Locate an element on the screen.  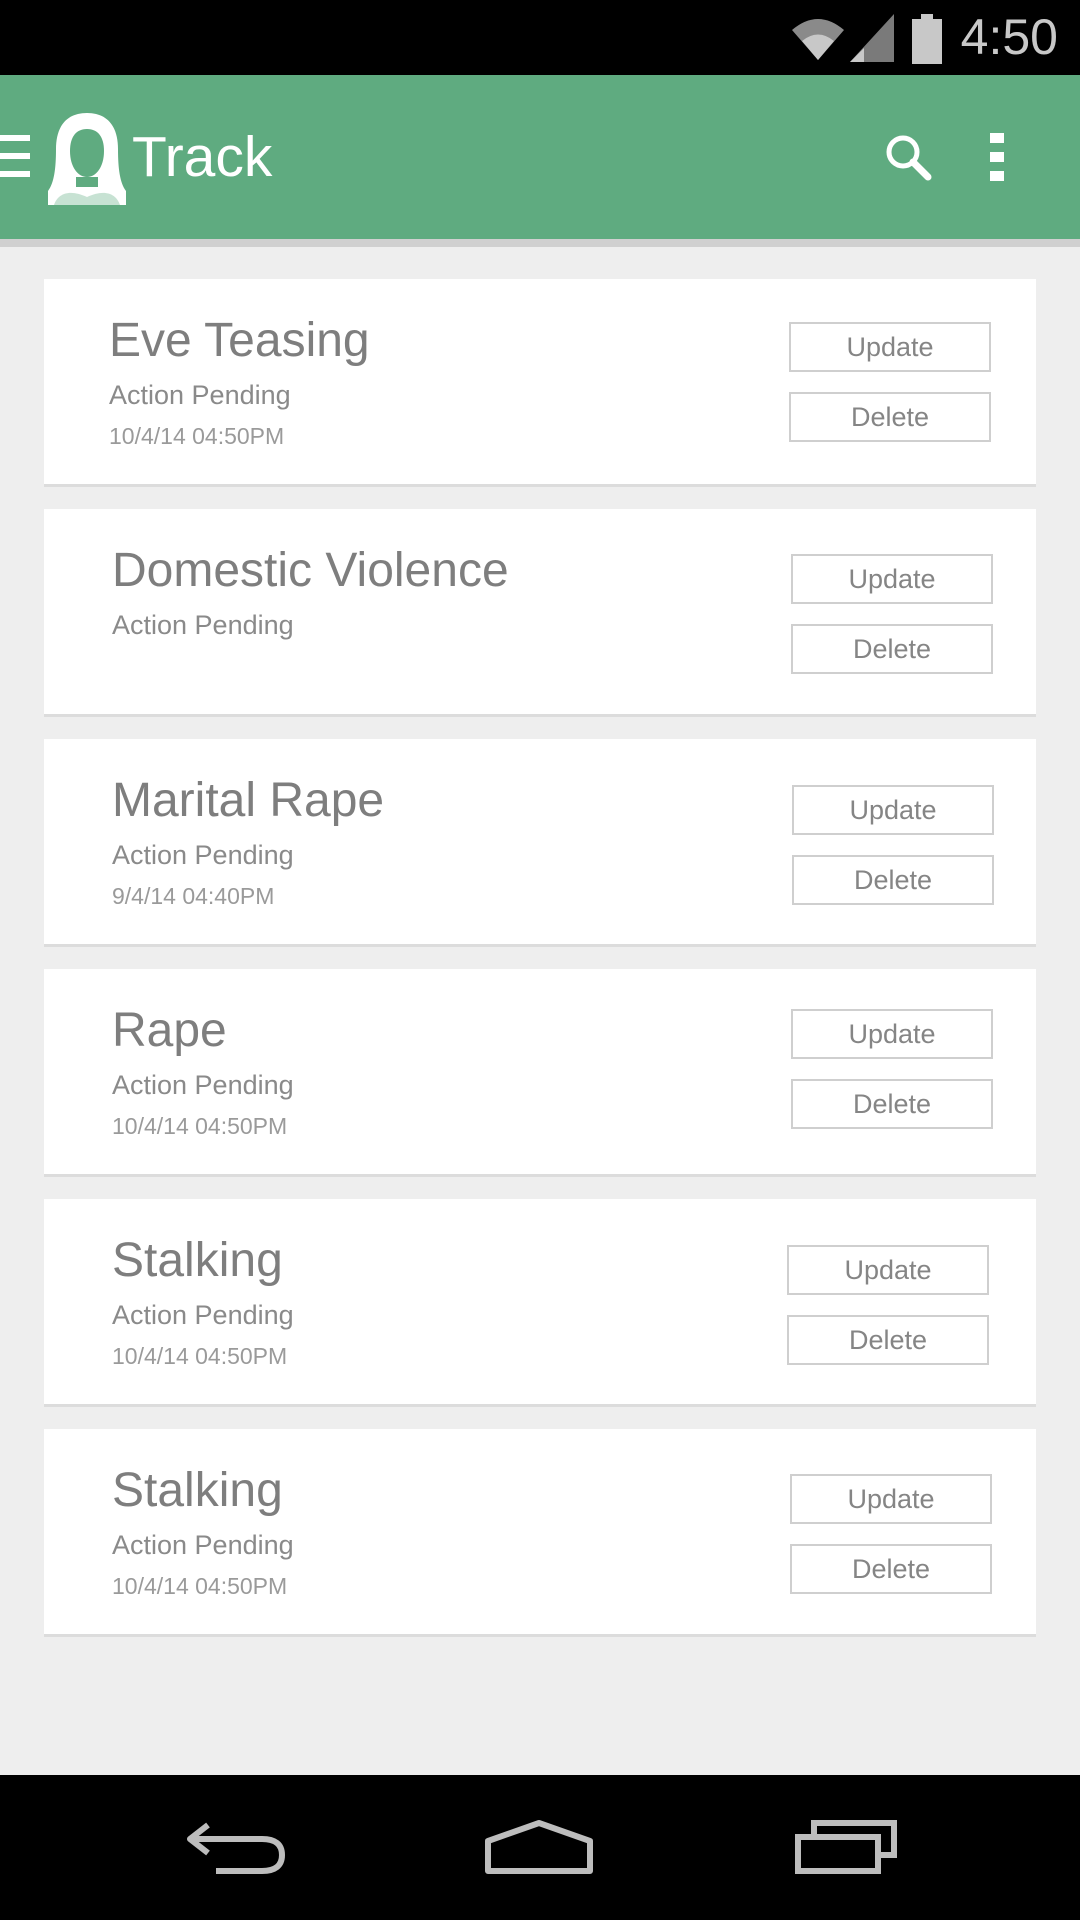
wifi-icon is located at coordinates (818, 39).